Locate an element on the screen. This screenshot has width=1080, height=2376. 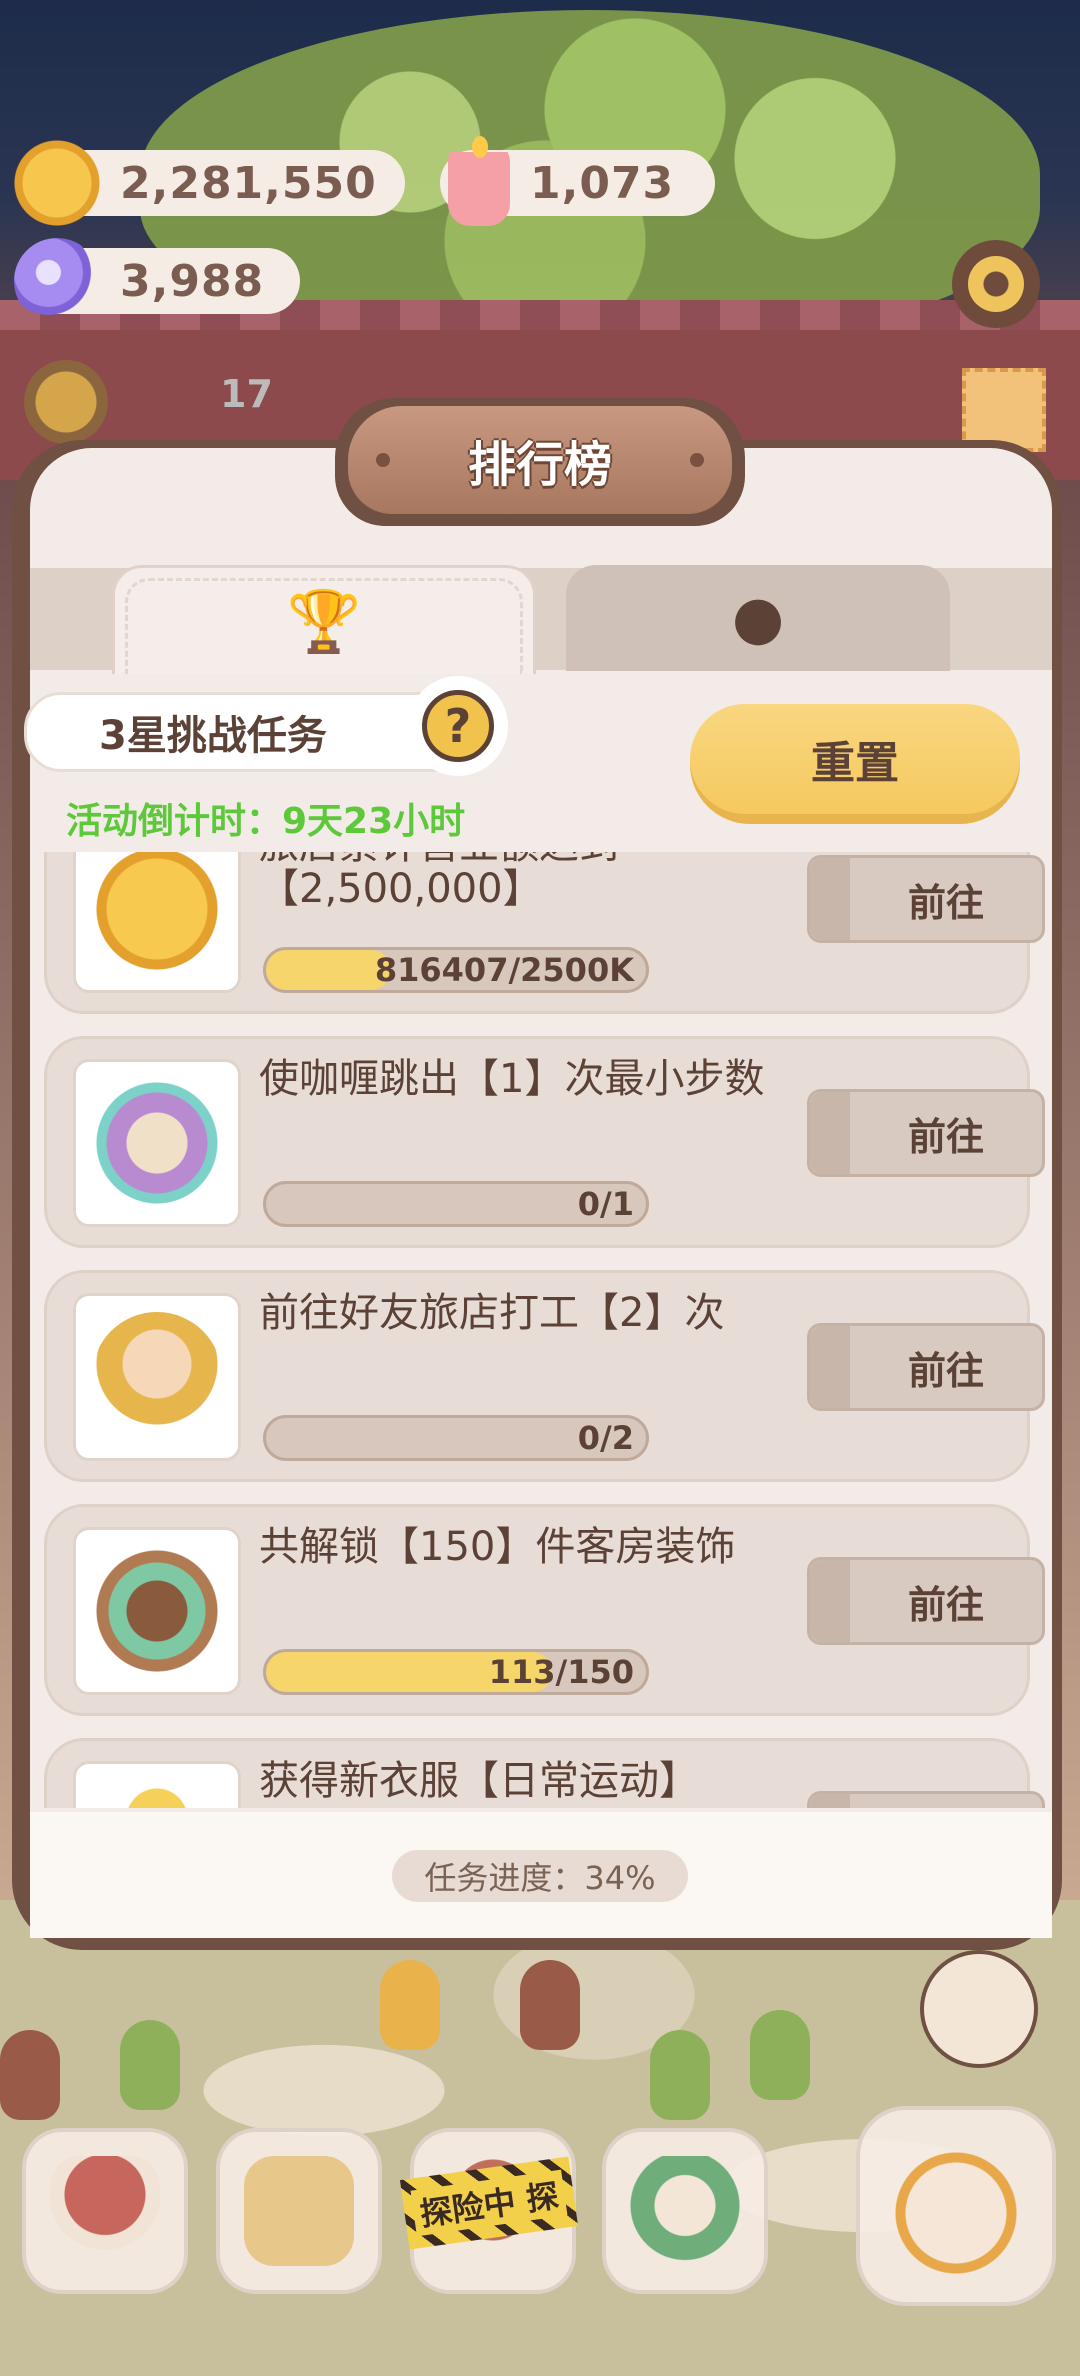
candle-currency: 1,073 is located at coordinates (577, 181).